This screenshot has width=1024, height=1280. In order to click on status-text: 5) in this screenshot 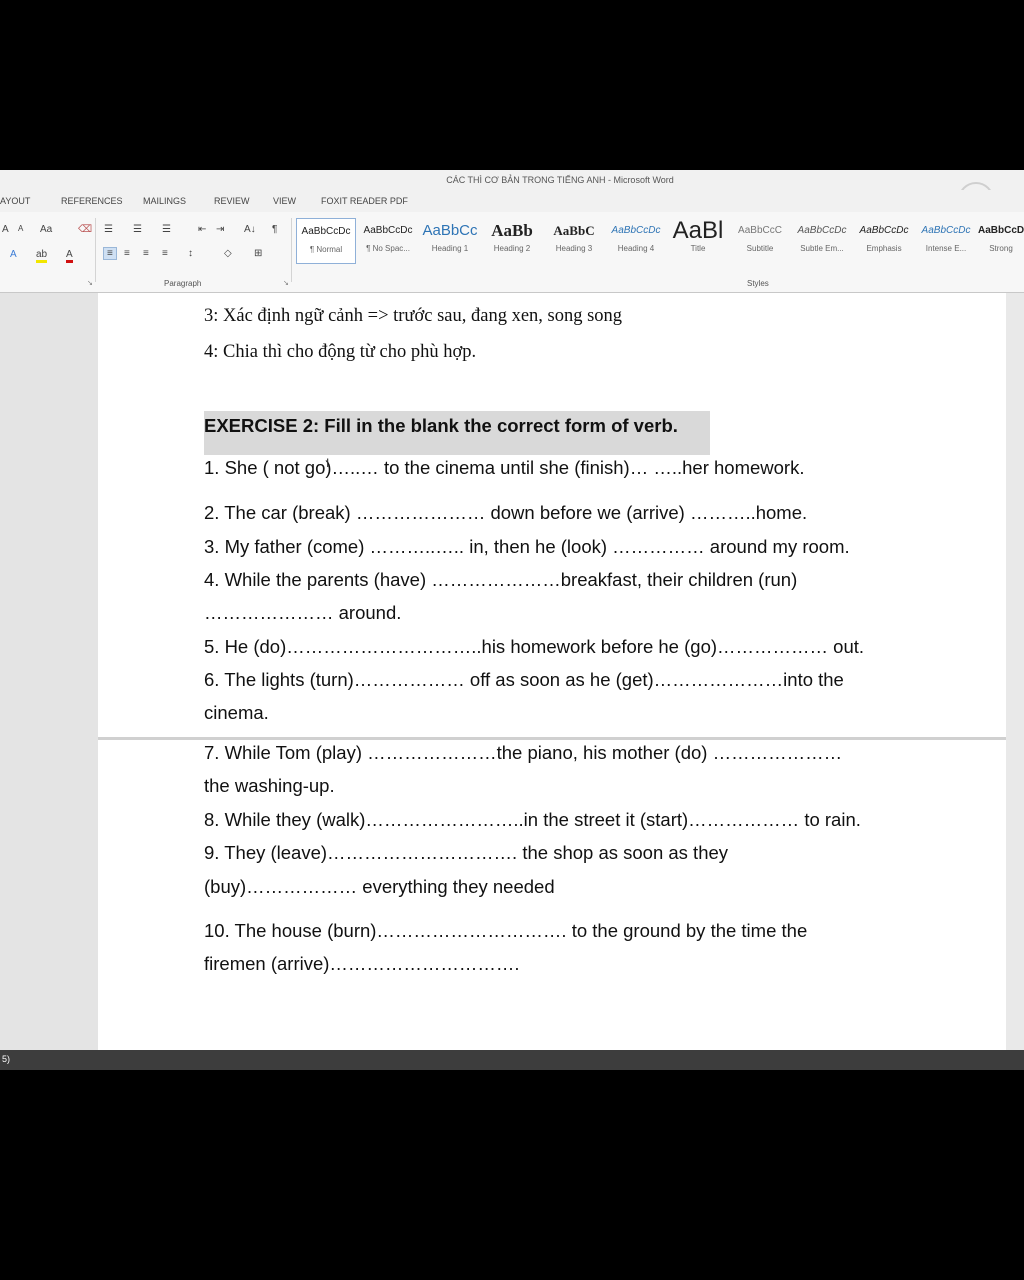, I will do `click(6, 1059)`.